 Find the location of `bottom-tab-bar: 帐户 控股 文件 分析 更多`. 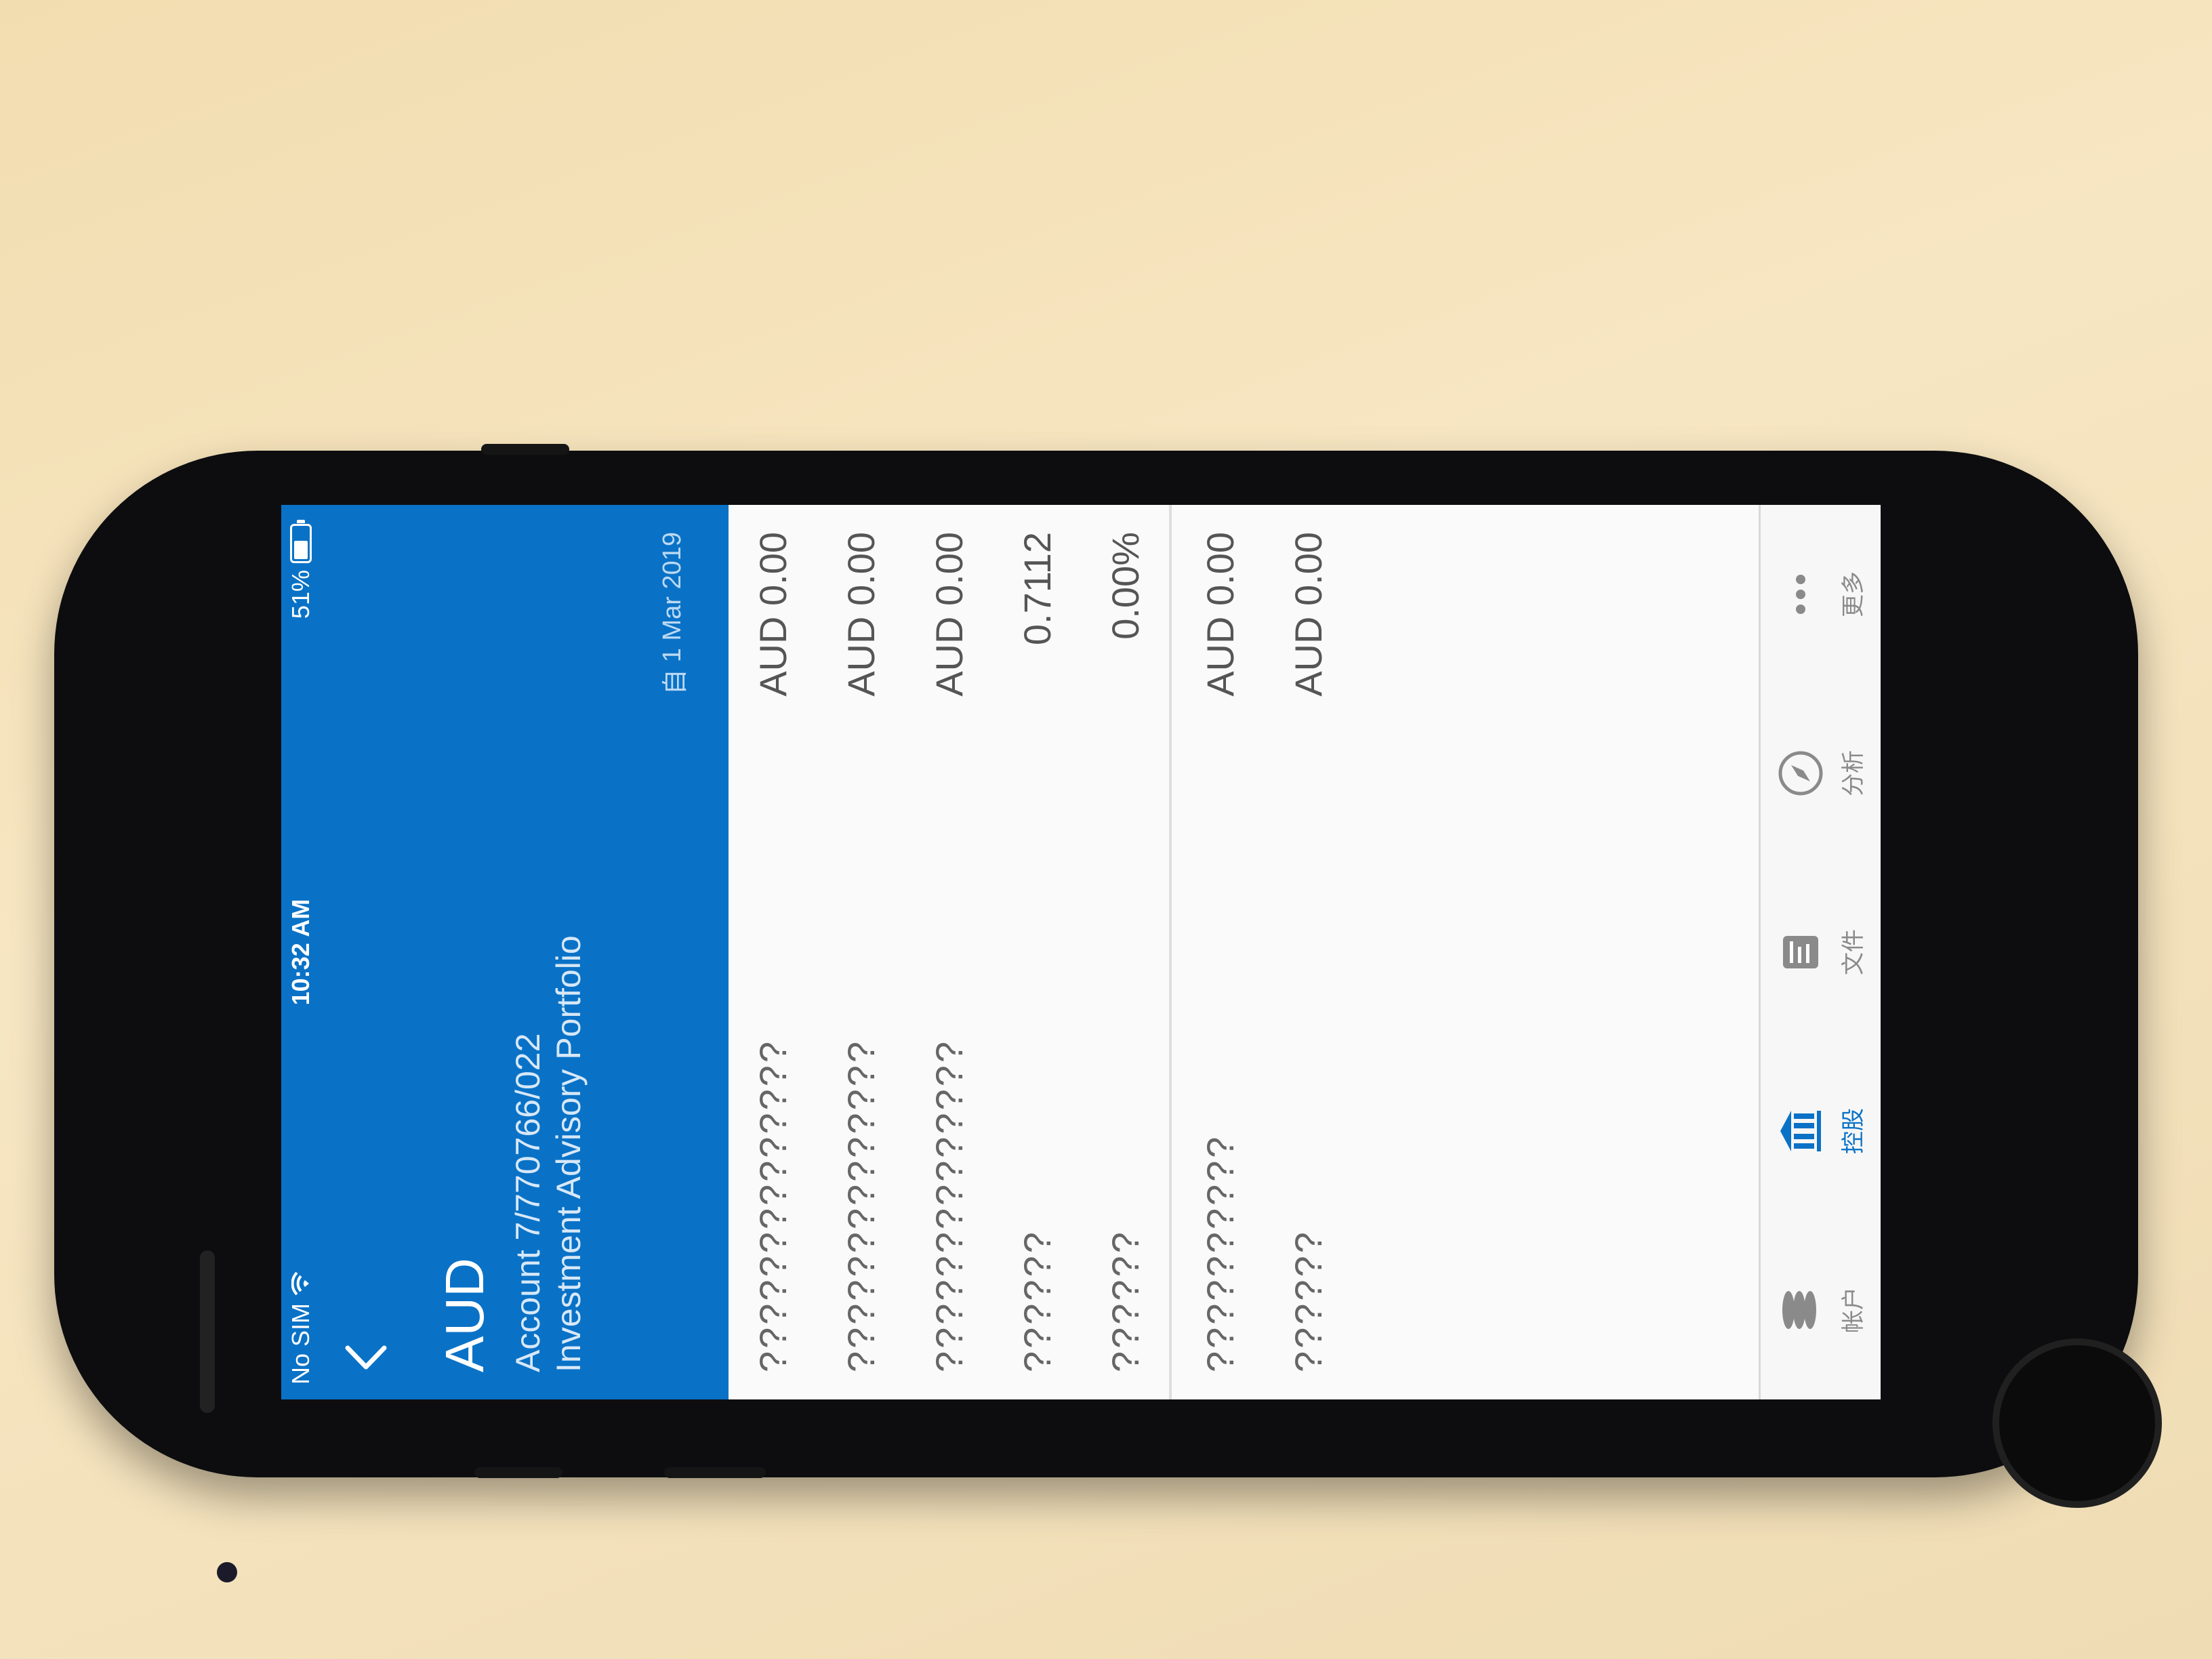

bottom-tab-bar: 帐户 控股 文件 分析 更多 is located at coordinates (1820, 952).